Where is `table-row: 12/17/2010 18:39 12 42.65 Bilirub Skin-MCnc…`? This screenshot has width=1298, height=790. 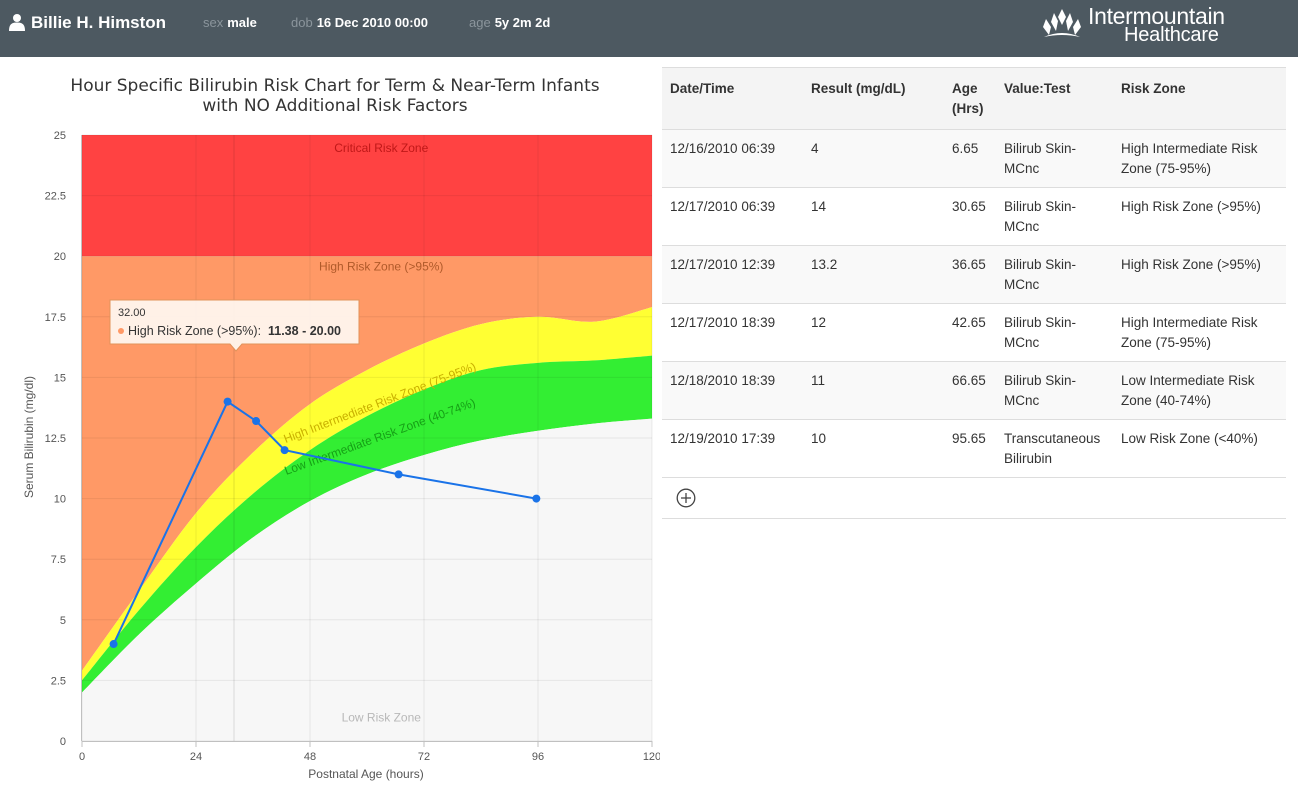
table-row: 12/17/2010 18:39 12 42.65 Bilirub Skin-MCnc… is located at coordinates (974, 332).